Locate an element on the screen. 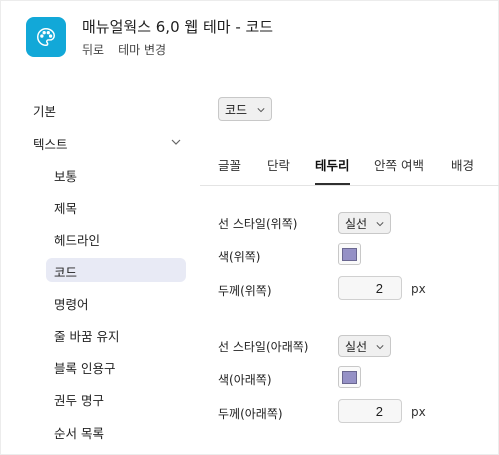 The image size is (499, 455). bottom-width-unit: px is located at coordinates (418, 412).